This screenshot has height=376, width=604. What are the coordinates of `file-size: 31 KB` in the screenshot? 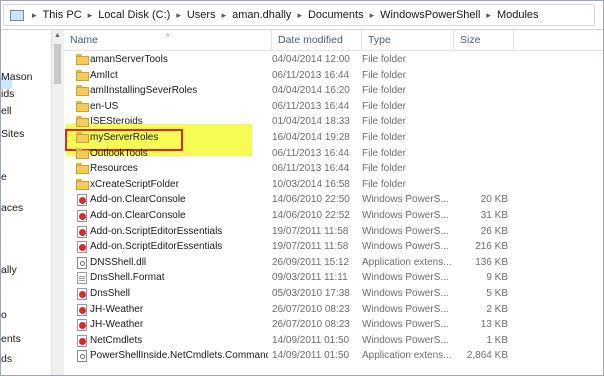 It's located at (494, 215).